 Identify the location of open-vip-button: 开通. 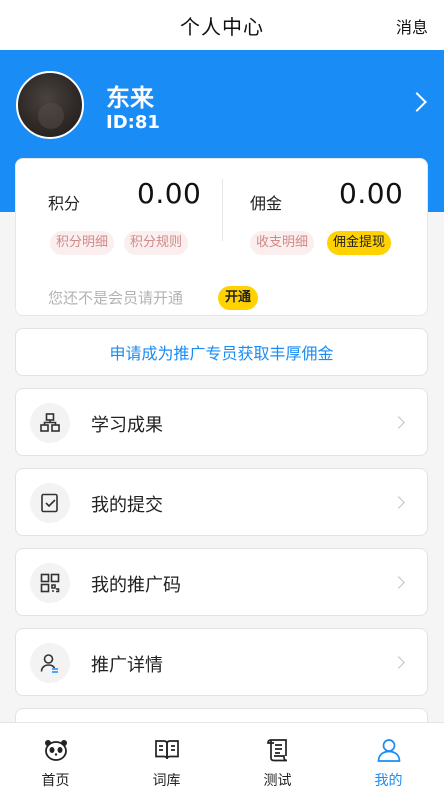
(238, 298).